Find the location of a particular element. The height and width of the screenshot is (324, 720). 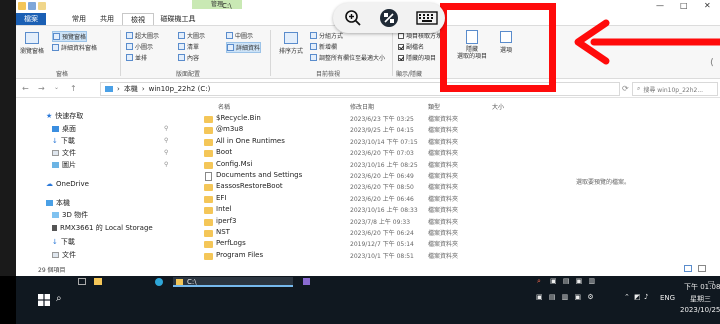

quick-access-new-folder-icon is located at coordinates (42, 6).